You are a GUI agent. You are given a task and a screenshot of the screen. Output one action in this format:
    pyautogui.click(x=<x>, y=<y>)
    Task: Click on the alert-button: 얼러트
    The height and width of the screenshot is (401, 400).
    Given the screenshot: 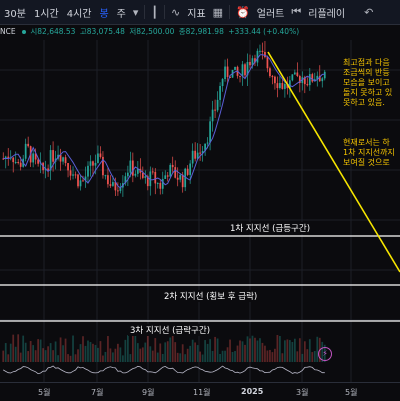 What is the action you would take?
    pyautogui.click(x=271, y=12)
    